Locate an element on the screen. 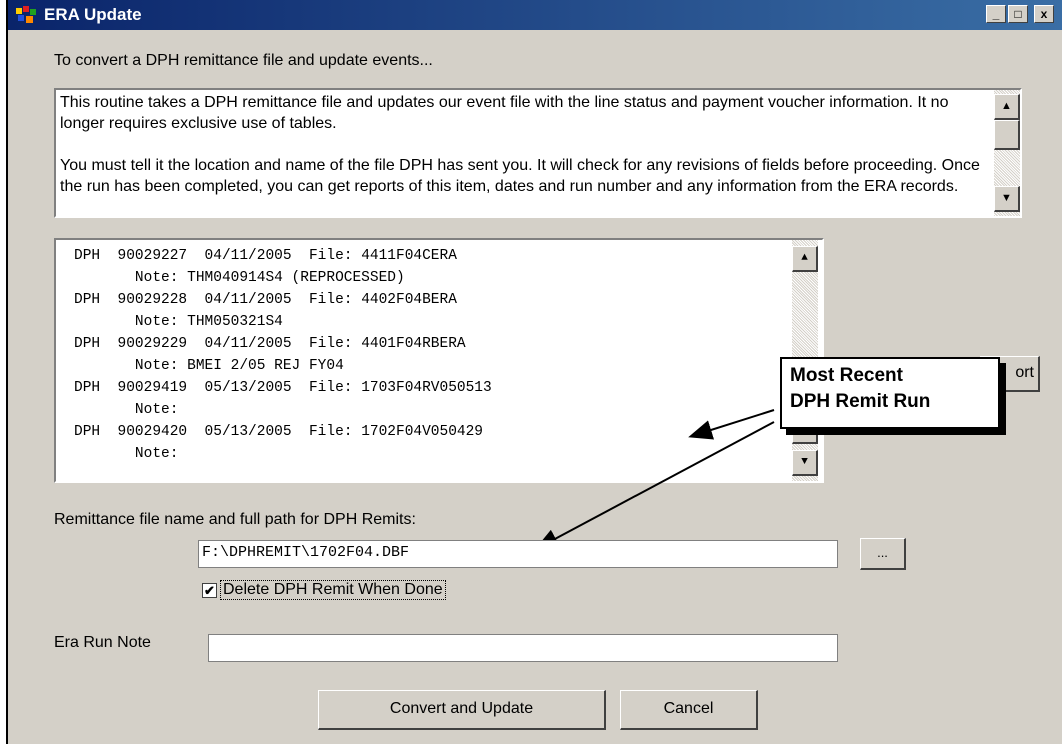  scroll-up-button: ▲ is located at coordinates (1007, 107).